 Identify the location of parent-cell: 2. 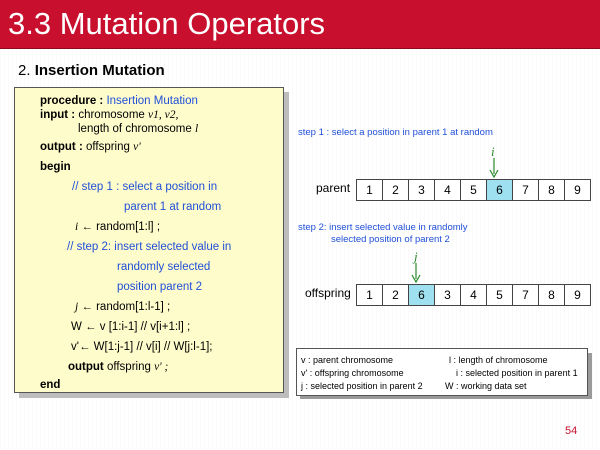
(395, 190).